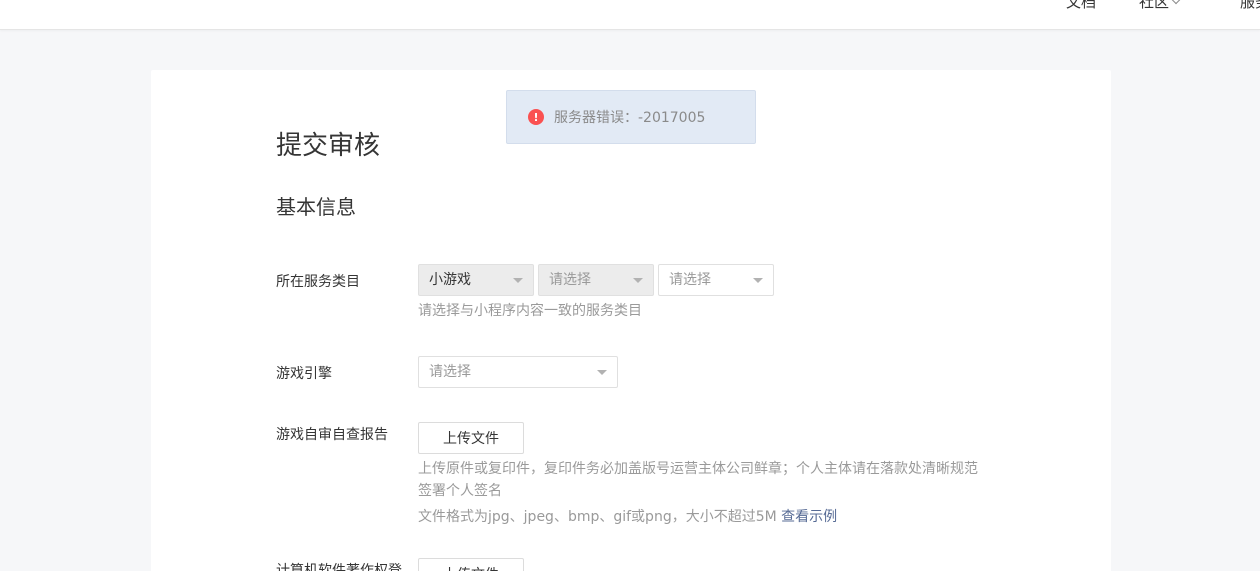 The width and height of the screenshot is (1260, 571). I want to click on category-select-2-value: 请选择, so click(570, 280).